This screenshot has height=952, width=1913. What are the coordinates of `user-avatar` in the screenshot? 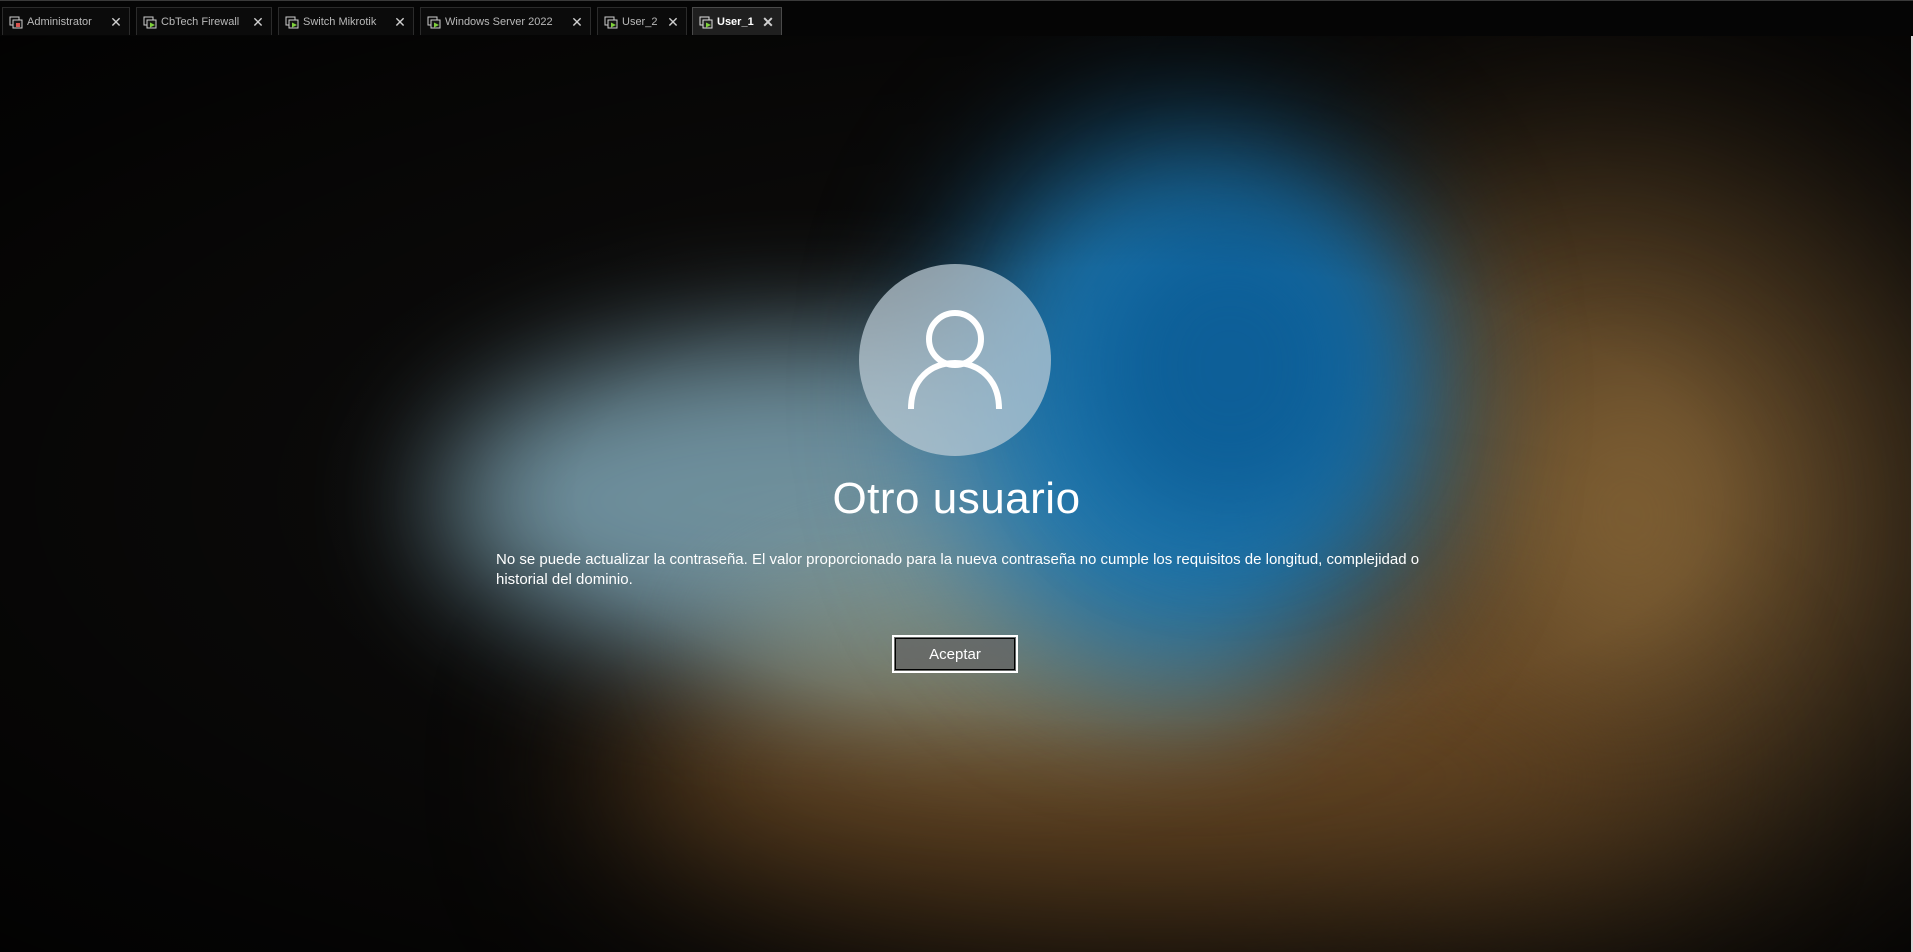 It's located at (955, 360).